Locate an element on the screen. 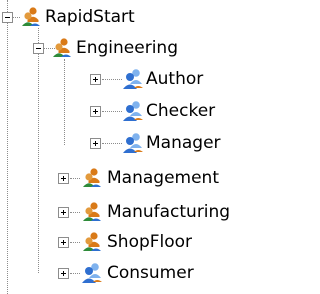  tree-node-author: Author is located at coordinates (135, 79).